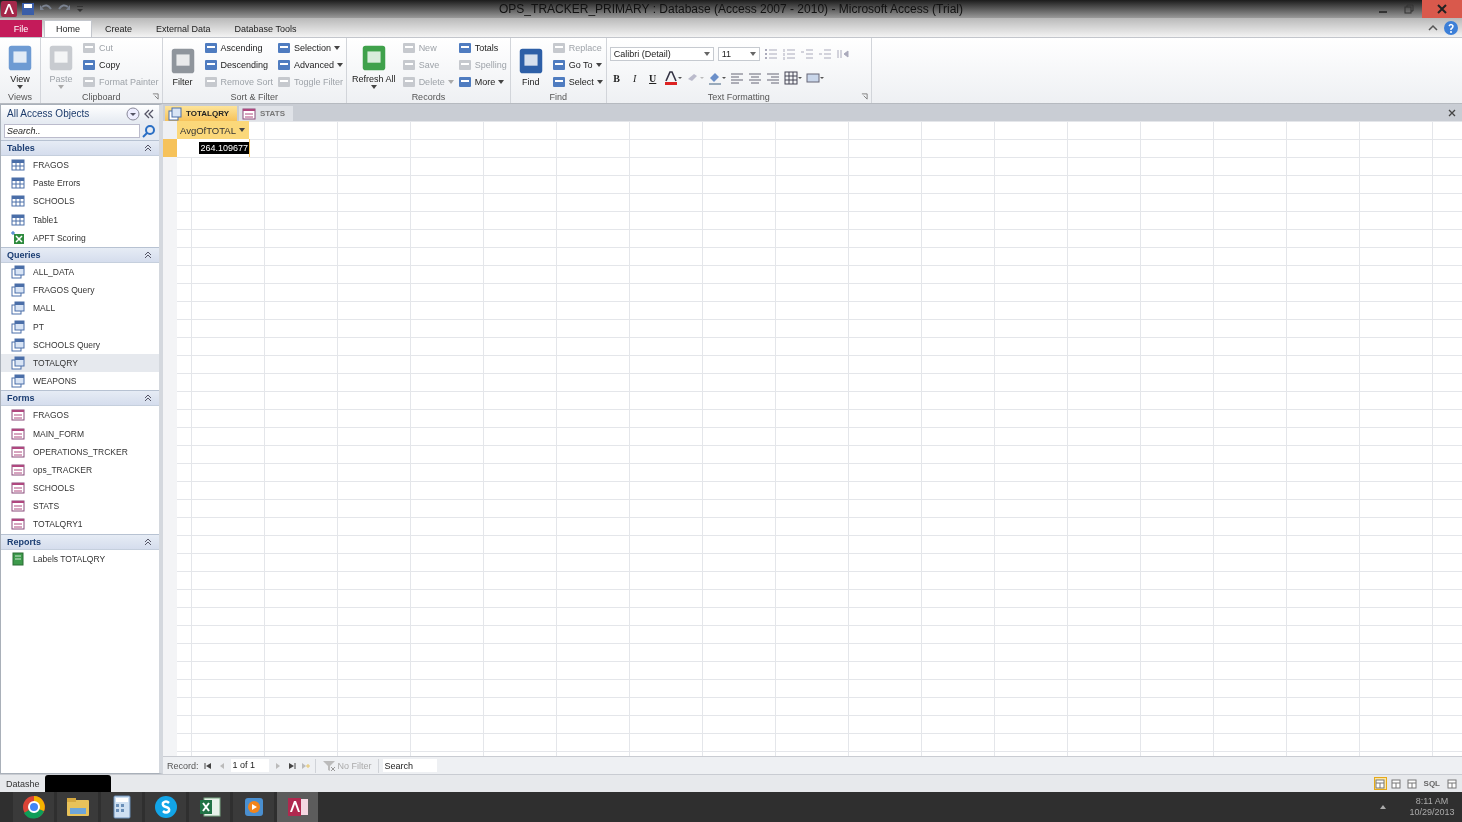  Describe the element at coordinates (80, 254) in the screenshot. I see `section-header: Queries` at that location.